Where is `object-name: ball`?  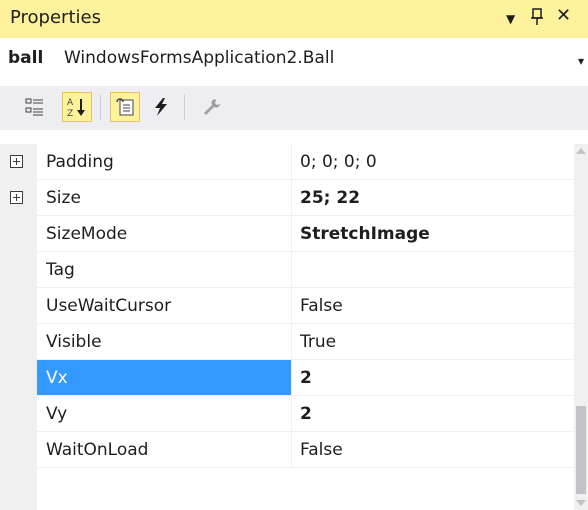
object-name: ball is located at coordinates (26, 58).